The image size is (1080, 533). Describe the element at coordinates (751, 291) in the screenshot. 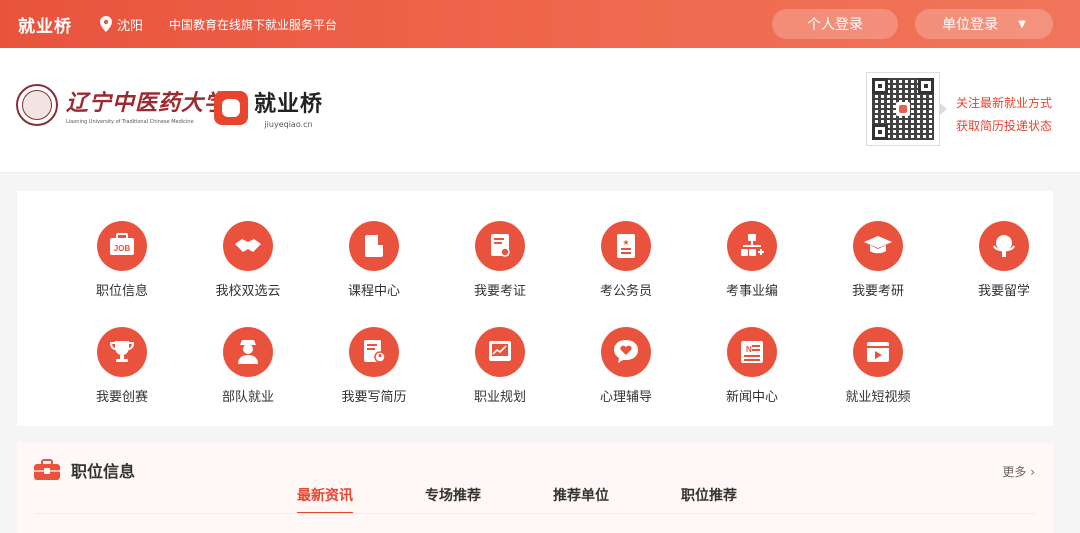

I see `service-label: 考事业编` at that location.